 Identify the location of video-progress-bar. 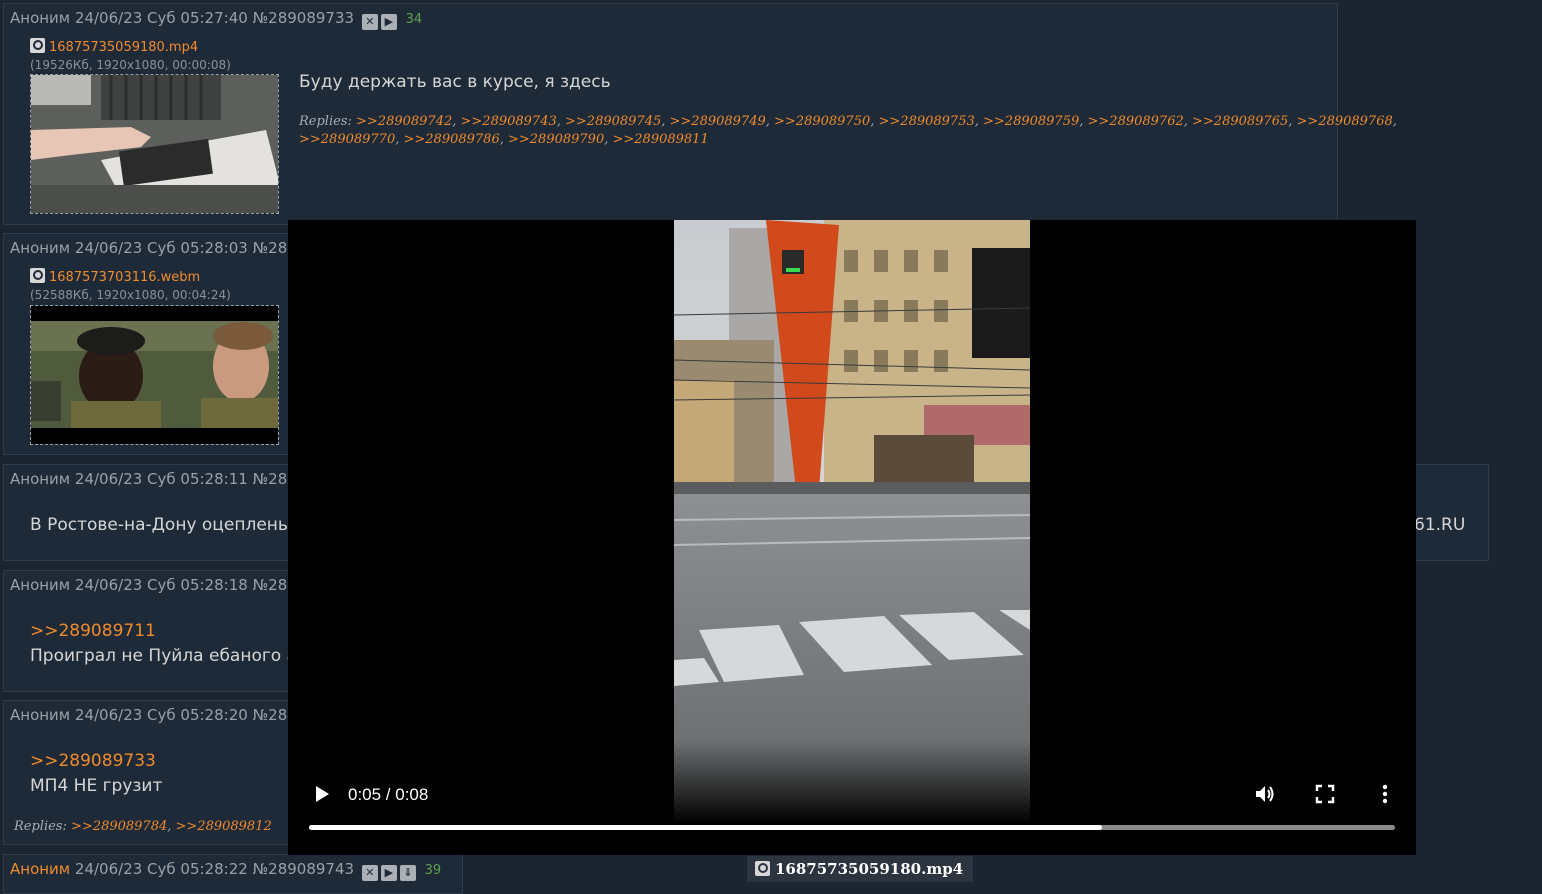
(852, 827).